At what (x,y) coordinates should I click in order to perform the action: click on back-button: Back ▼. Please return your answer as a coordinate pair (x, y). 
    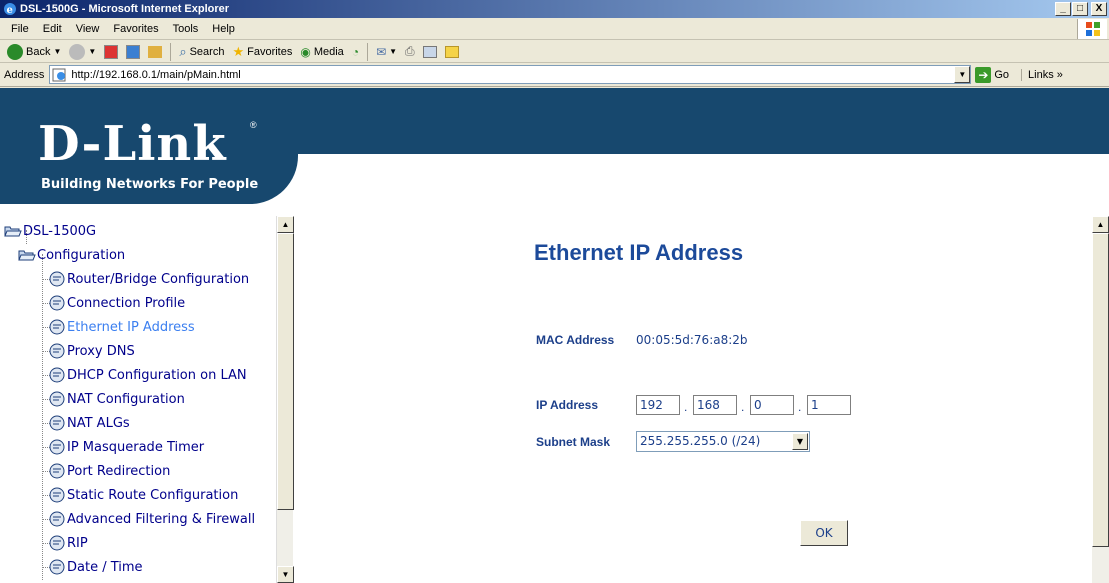
    Looking at the image, I should click on (34, 52).